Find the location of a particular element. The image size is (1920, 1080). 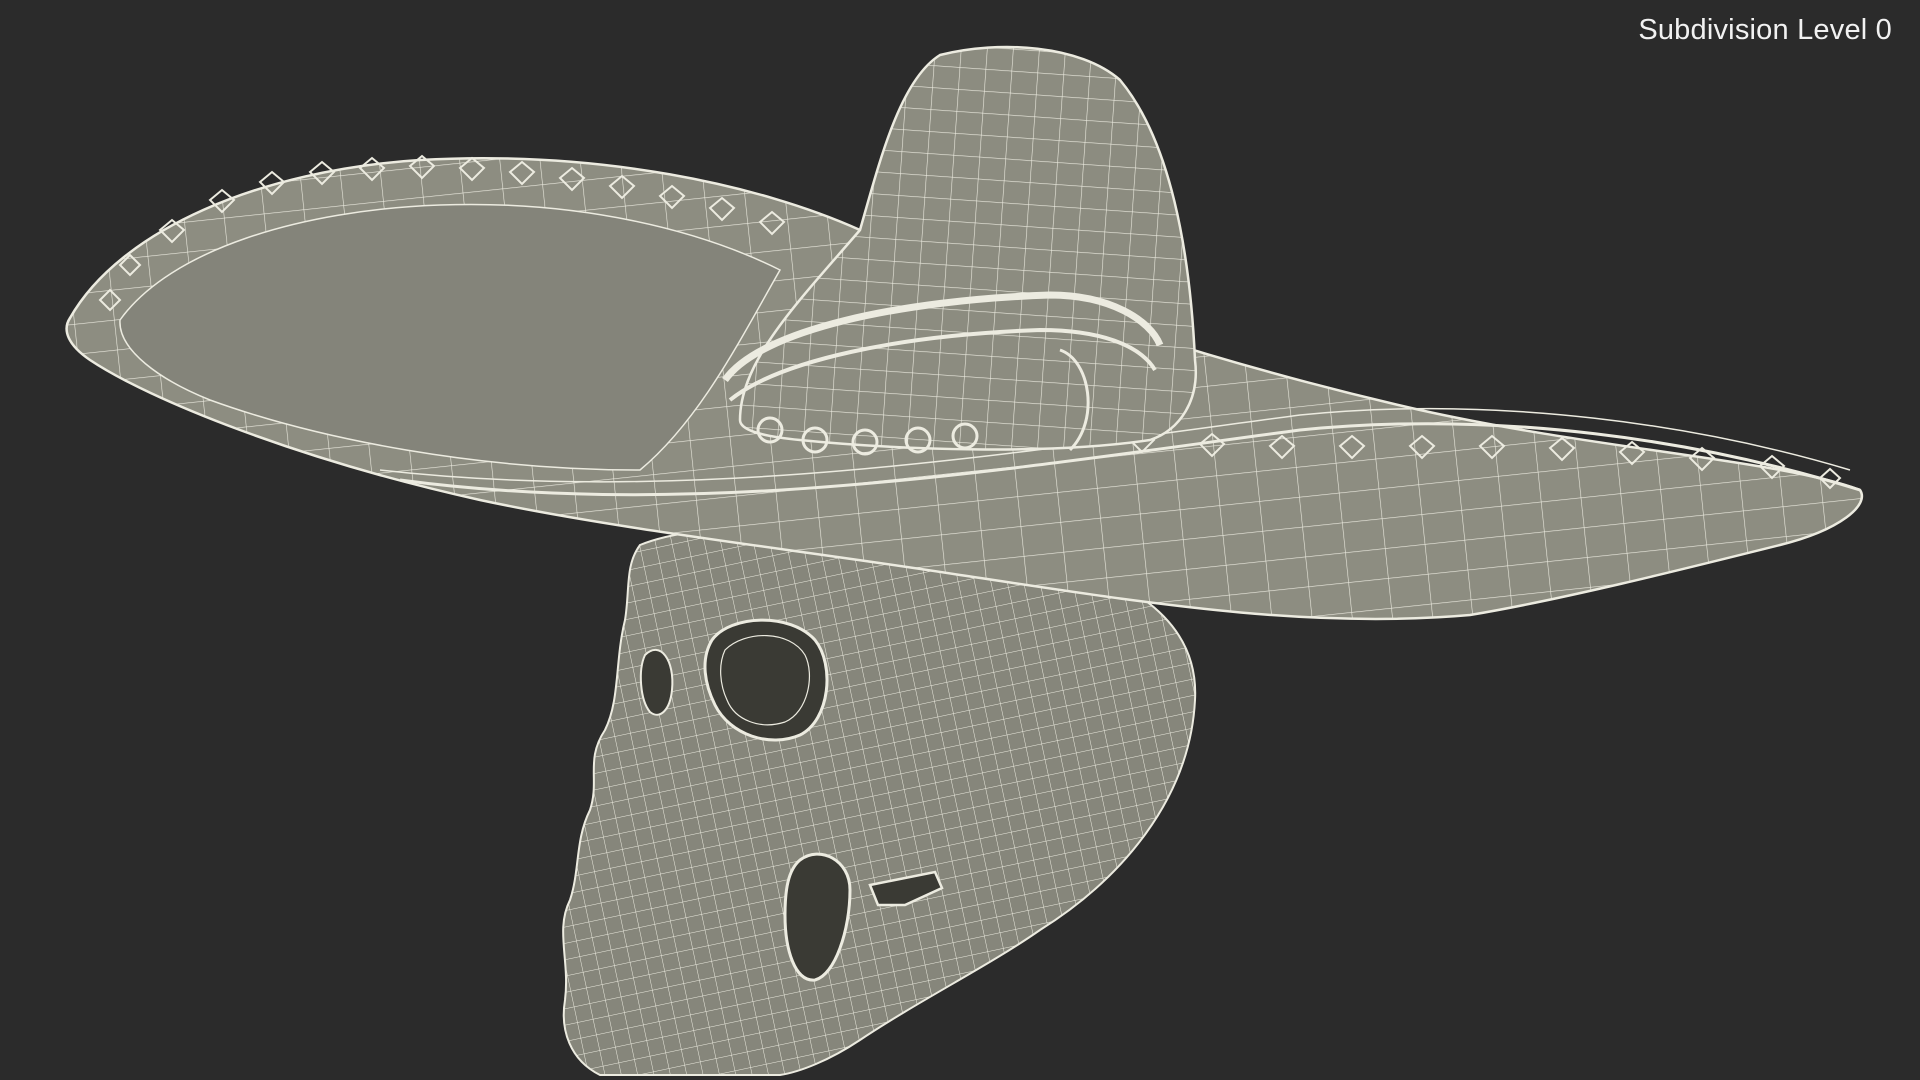

subdivision-level-label: Subdivision Level 0 is located at coordinates (1765, 30).